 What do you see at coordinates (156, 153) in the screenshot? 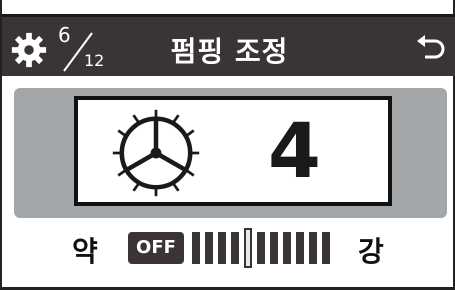
I see `pump-wheel-icon` at bounding box center [156, 153].